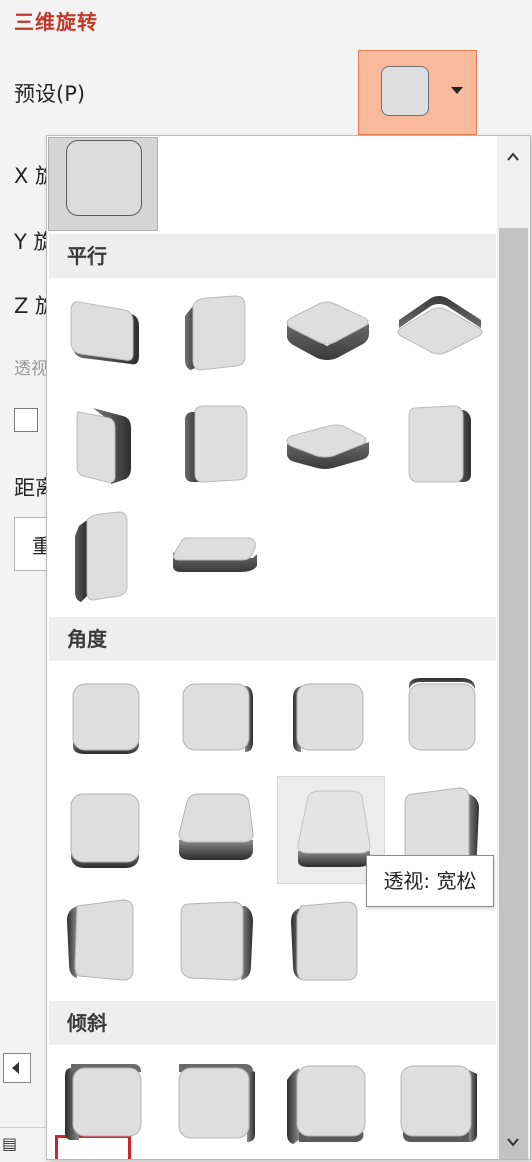 Image resolution: width=532 pixels, height=1162 pixels. Describe the element at coordinates (56, 22) in the screenshot. I see `panel-title: 三维旋转` at that location.